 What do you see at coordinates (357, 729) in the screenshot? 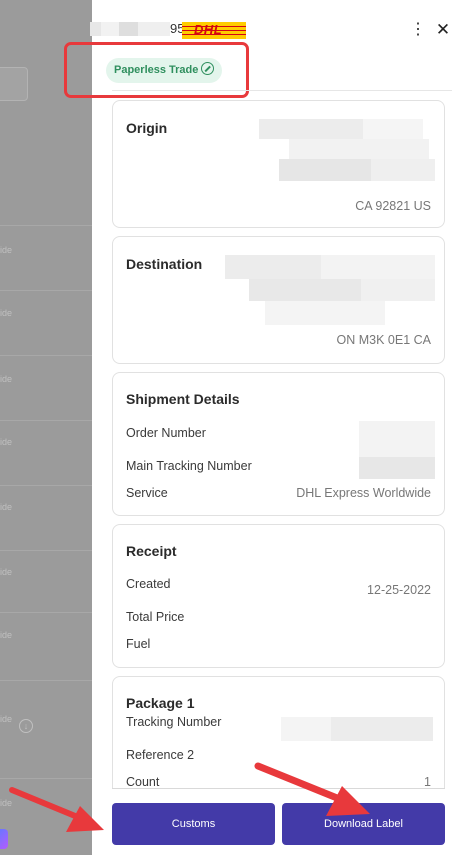
I see `redacted-package-tracking` at bounding box center [357, 729].